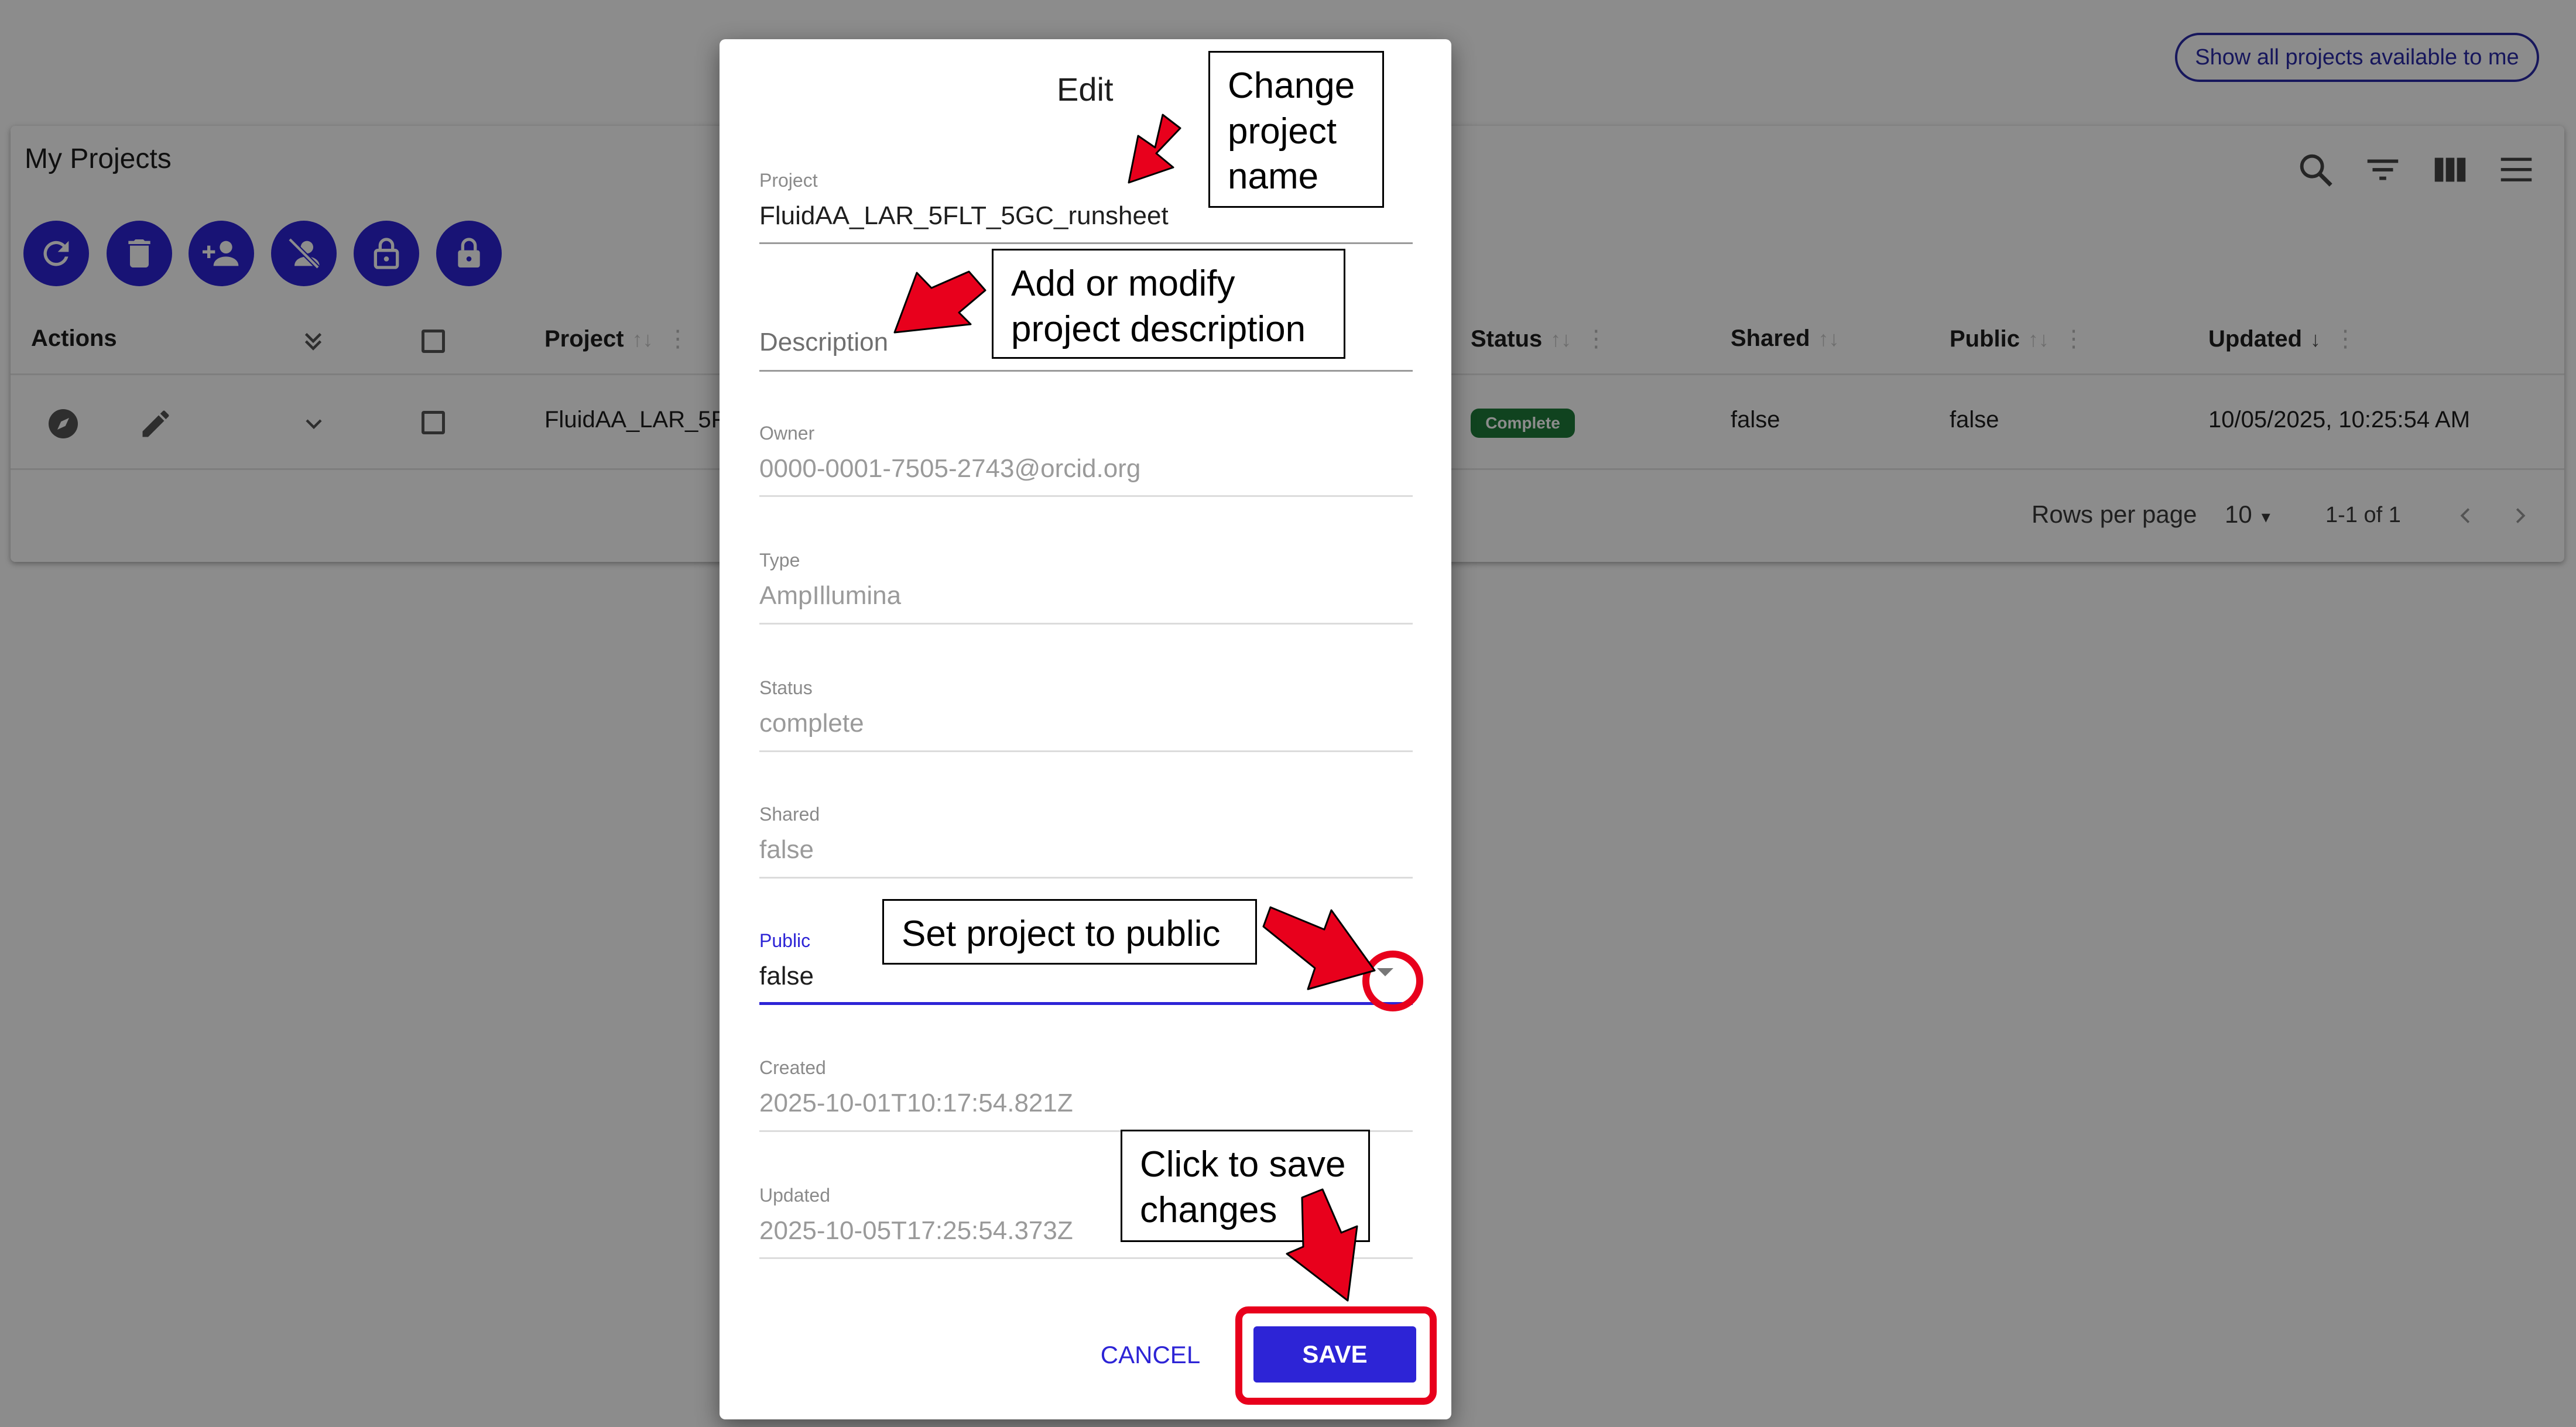 The height and width of the screenshot is (1427, 2576). What do you see at coordinates (1123, 283) in the screenshot?
I see `annotation-line: Add or modify` at bounding box center [1123, 283].